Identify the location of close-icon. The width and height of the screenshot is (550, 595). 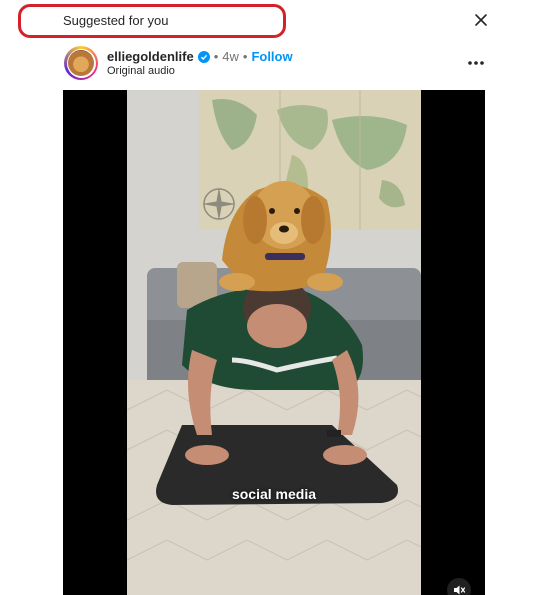
(481, 20).